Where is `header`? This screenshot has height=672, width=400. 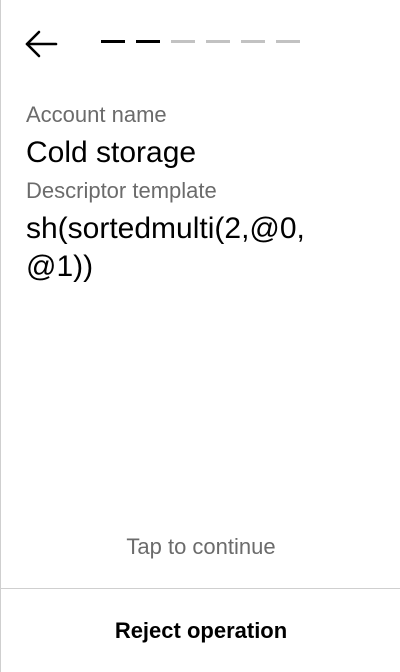
header is located at coordinates (200, 43).